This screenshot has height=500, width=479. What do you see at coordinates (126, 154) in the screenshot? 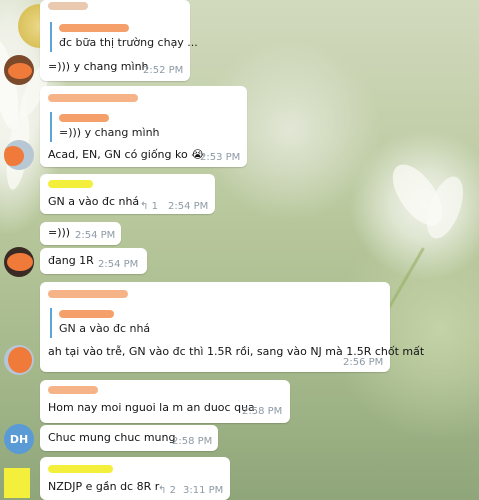
I see `message-text: Acad, EN, GN có giống ko 😭` at bounding box center [126, 154].